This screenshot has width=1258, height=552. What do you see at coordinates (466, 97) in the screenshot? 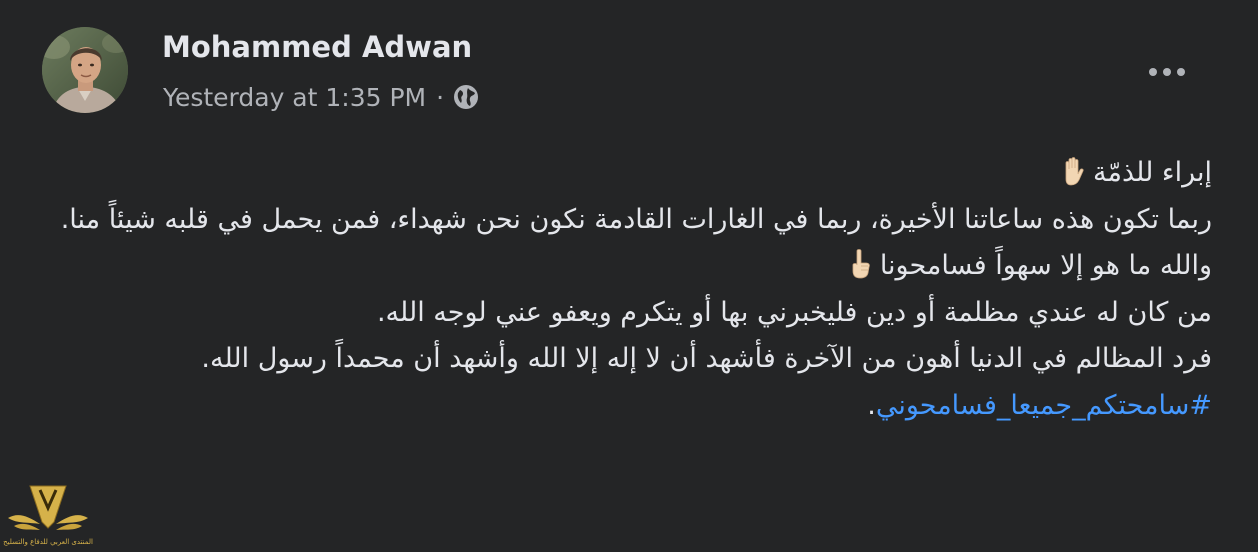
I see `globe-icon` at bounding box center [466, 97].